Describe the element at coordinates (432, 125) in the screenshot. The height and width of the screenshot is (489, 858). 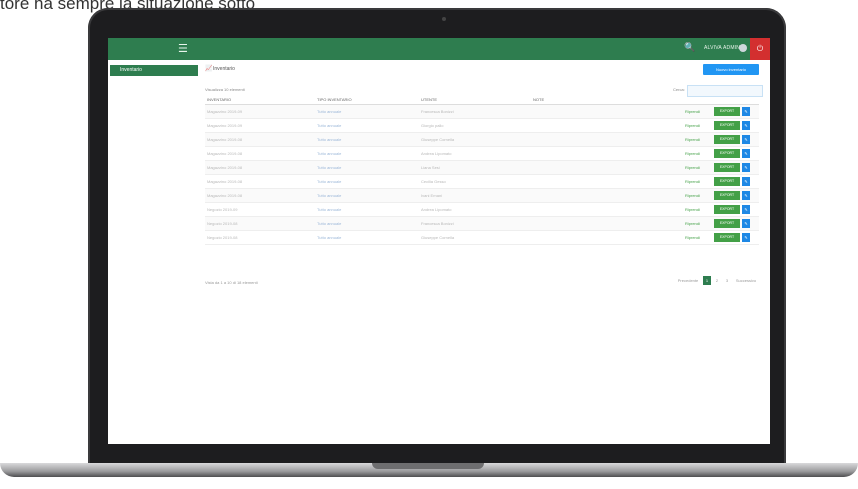
I see `cell-utente: Giorgio pallo` at that location.